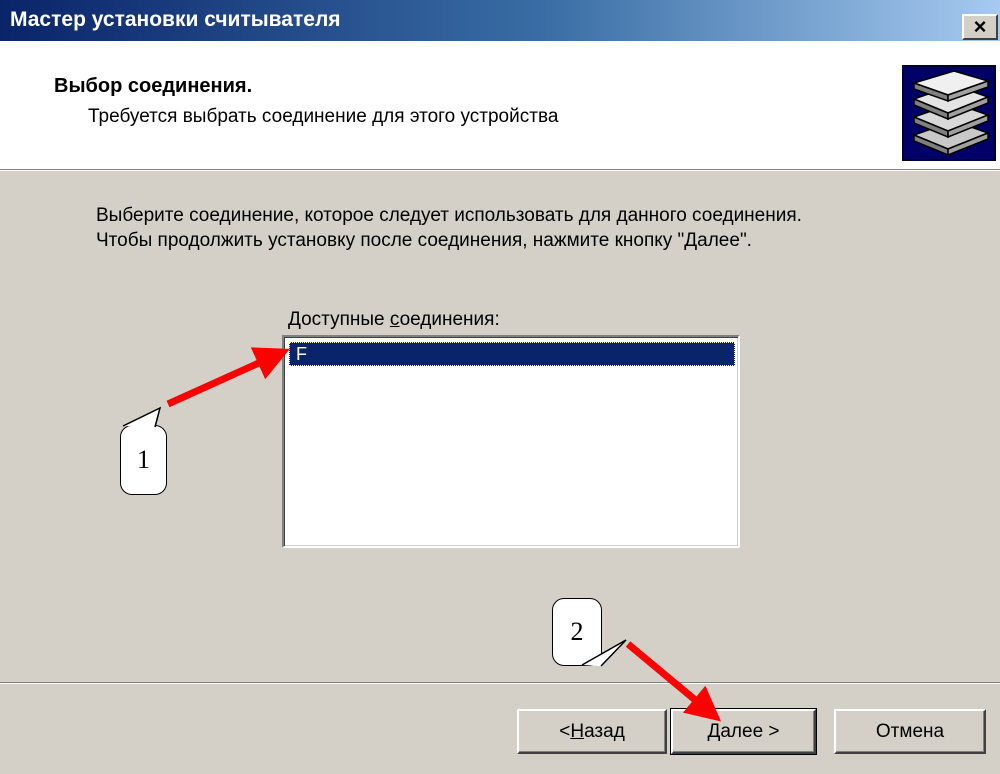 The height and width of the screenshot is (774, 1000). What do you see at coordinates (500, 20) in the screenshot?
I see `title-bar: Мастер установки считывателя ×` at bounding box center [500, 20].